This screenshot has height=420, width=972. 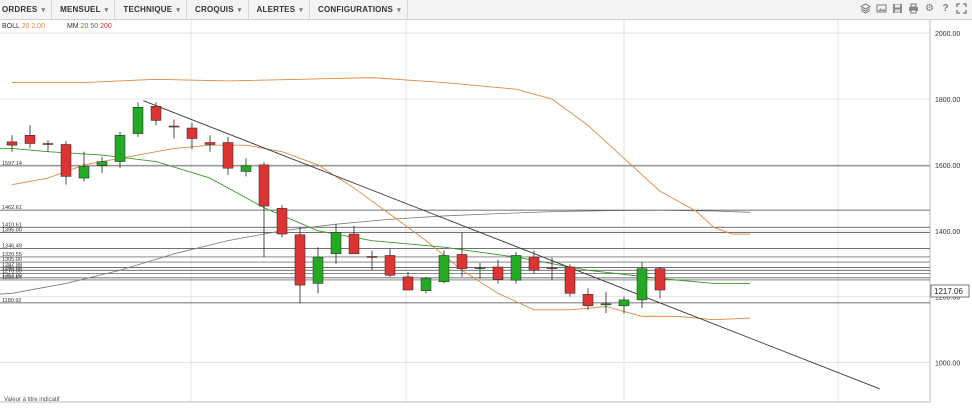 I want to click on menu-configurations: CONFIGURATIONS ▾, so click(x=359, y=9).